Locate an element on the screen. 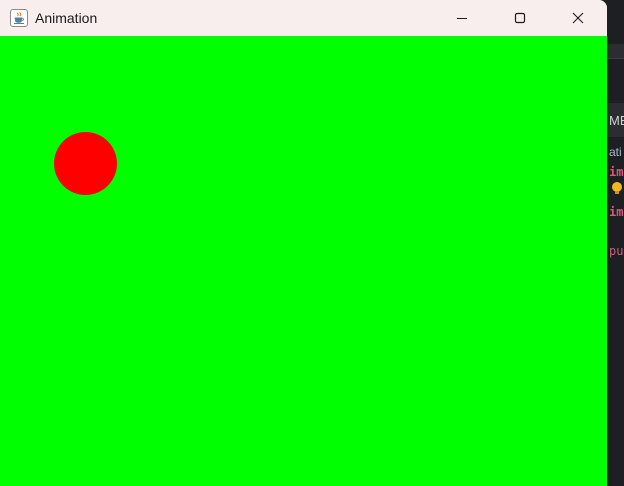 The image size is (624, 486). red-ball is located at coordinates (85, 163).